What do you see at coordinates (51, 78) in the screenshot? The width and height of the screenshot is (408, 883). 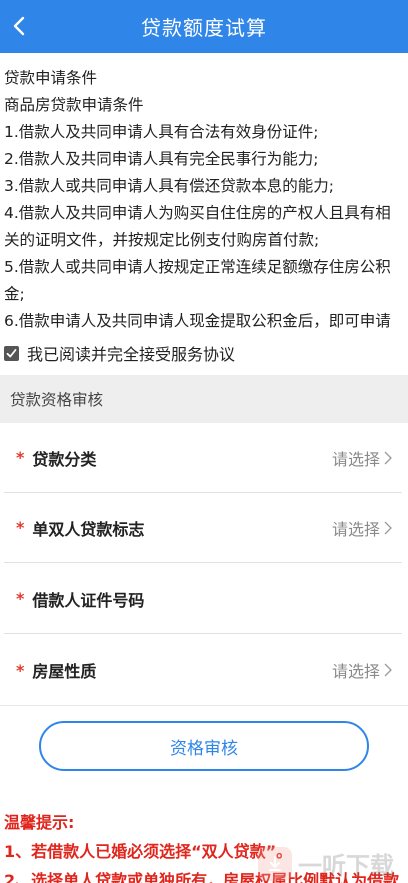 I see `terms-line: 贷款申请条件` at bounding box center [51, 78].